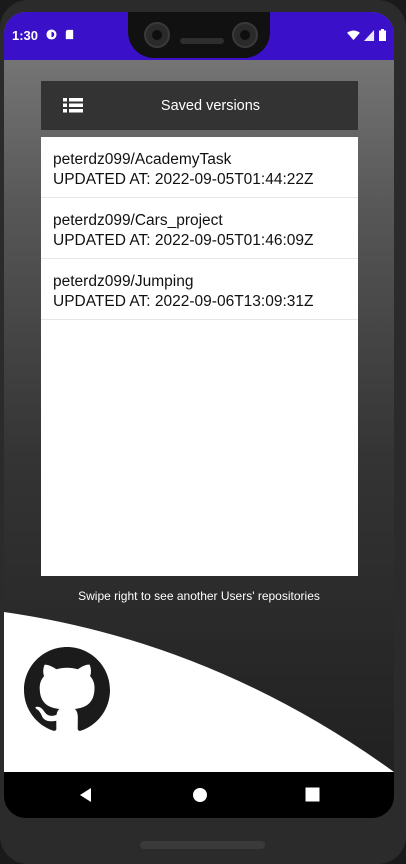  Describe the element at coordinates (183, 240) in the screenshot. I see `repo-updated-at: UPDATED AT: 2022-09-05T01:46:09Z` at that location.